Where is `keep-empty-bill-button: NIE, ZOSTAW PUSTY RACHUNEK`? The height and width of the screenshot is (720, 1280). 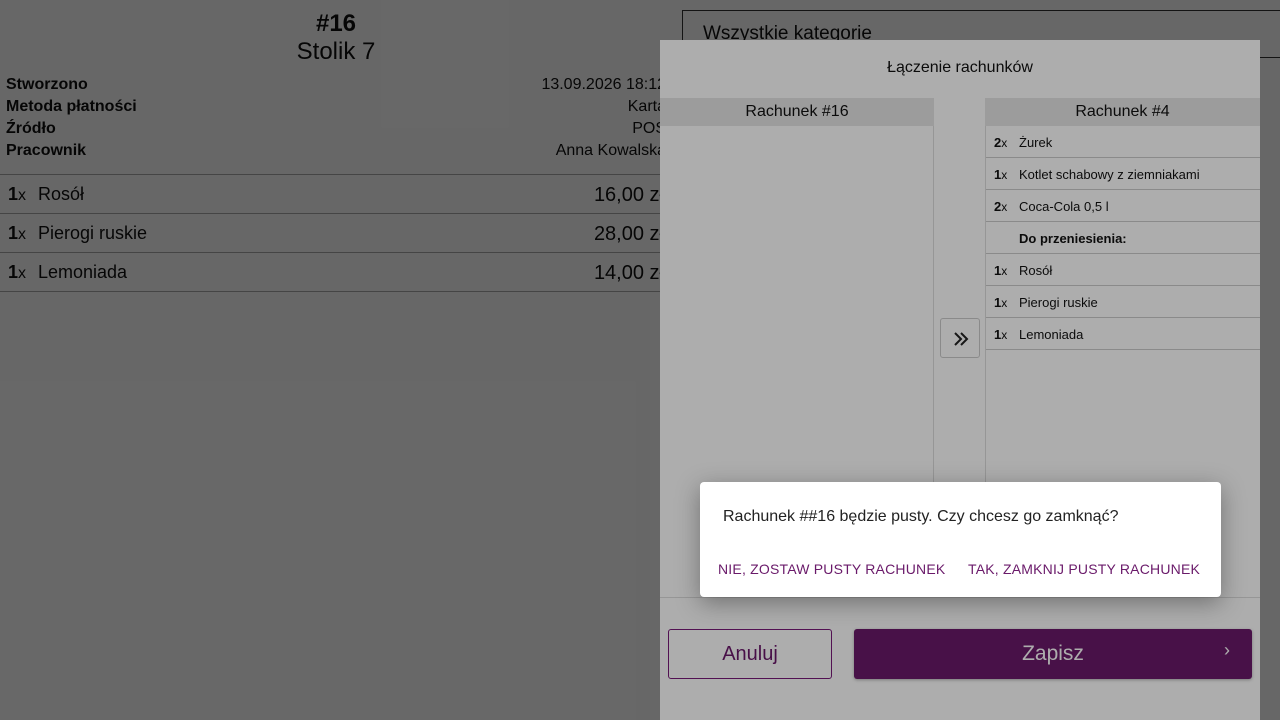
keep-empty-bill-button: NIE, ZOSTAW PUSTY RACHUNEK is located at coordinates (831, 569).